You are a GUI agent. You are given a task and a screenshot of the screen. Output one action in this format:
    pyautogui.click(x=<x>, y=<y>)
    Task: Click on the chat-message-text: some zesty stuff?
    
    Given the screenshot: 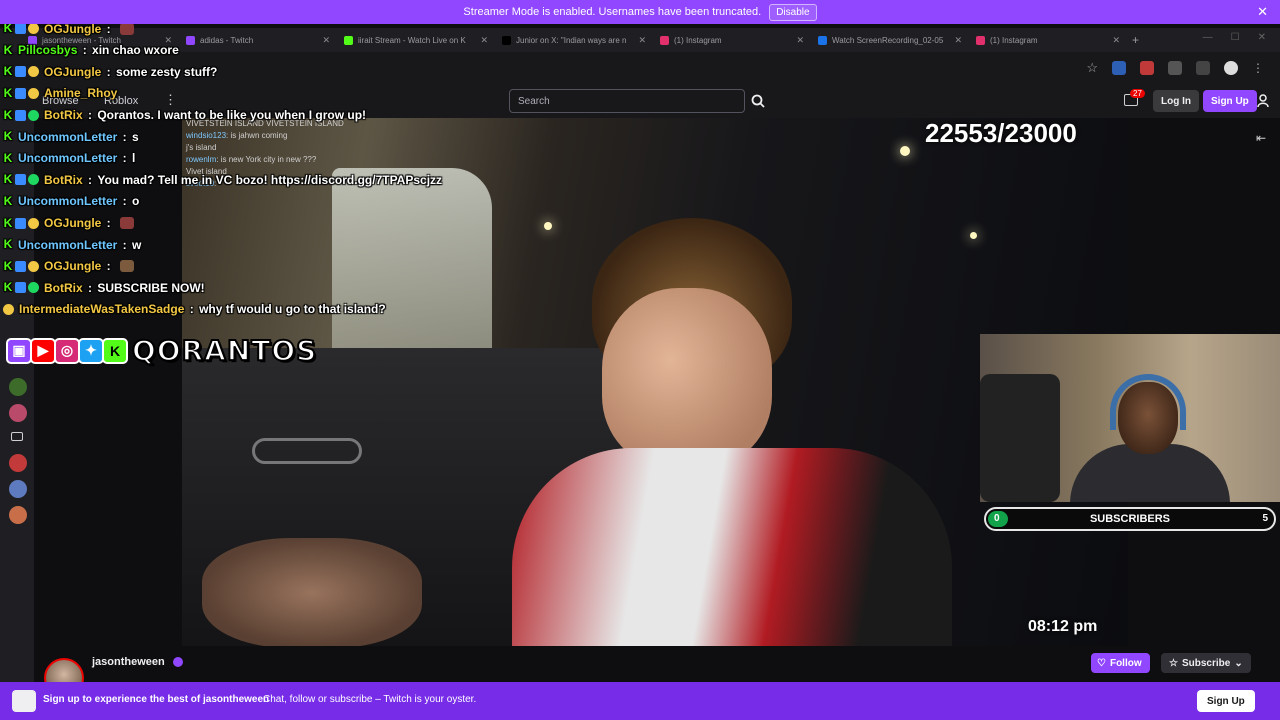 What is the action you would take?
    pyautogui.click(x=167, y=71)
    